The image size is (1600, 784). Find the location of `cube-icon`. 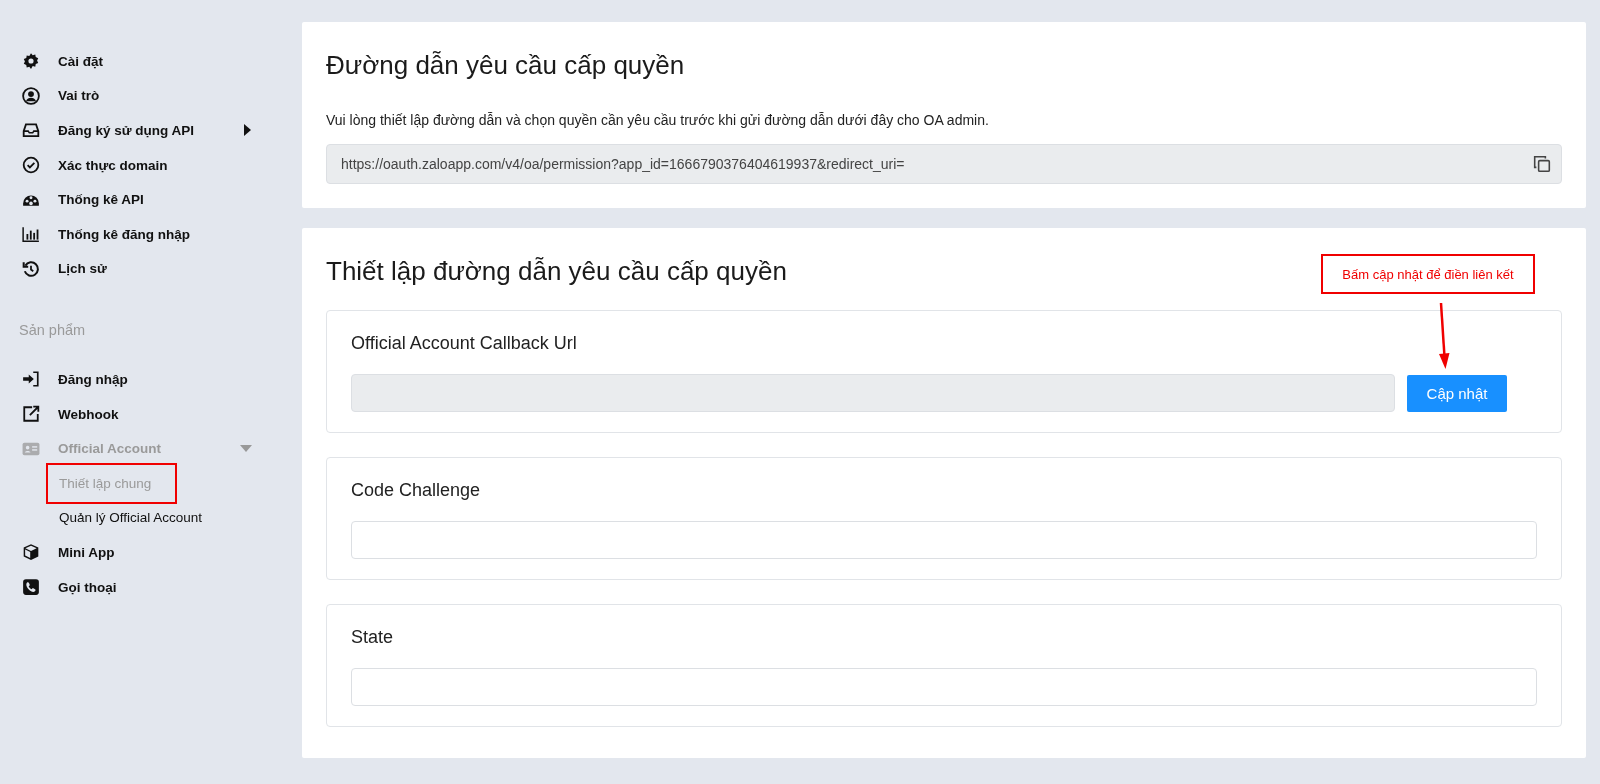

cube-icon is located at coordinates (31, 552).